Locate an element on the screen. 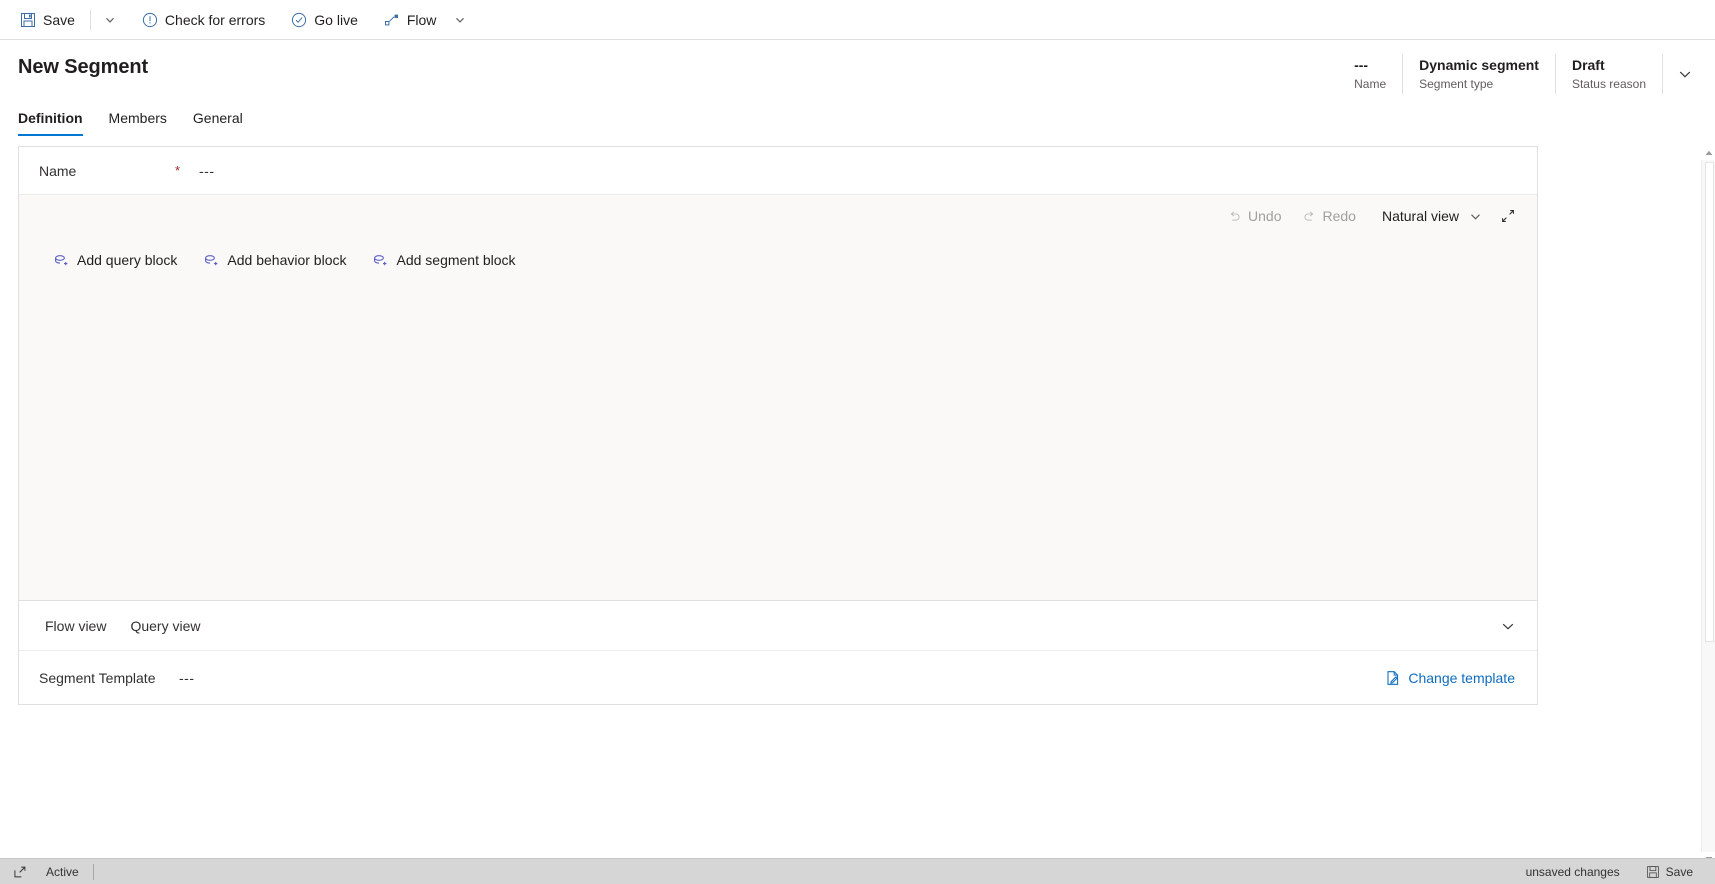 The image size is (1715, 884). add-segment-block-button: Add segment block is located at coordinates (443, 260).